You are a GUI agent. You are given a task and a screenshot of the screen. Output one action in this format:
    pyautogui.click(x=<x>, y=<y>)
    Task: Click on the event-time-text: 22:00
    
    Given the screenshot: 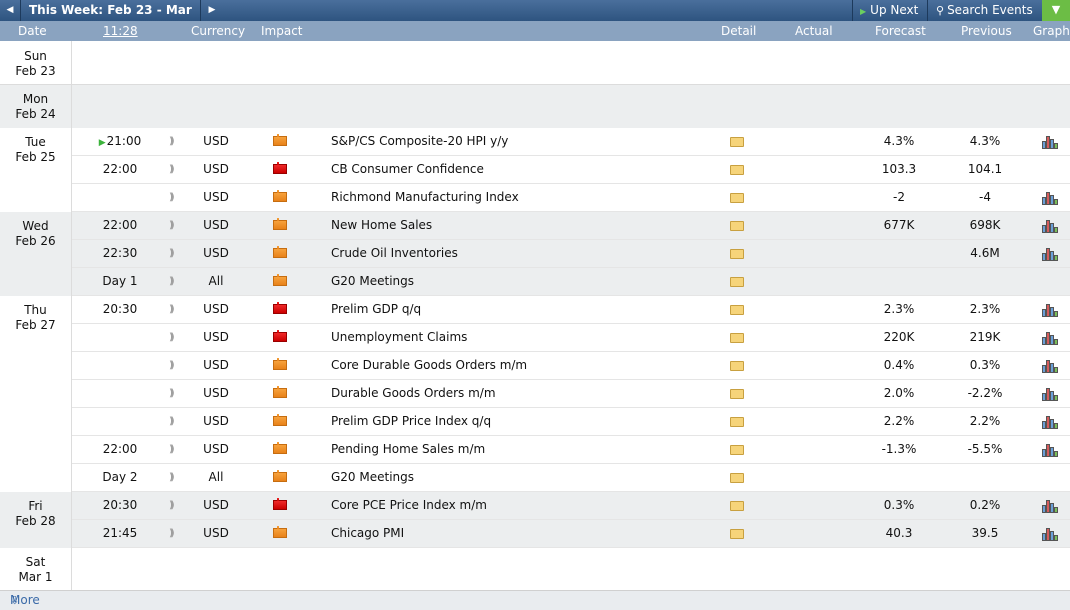 What is the action you would take?
    pyautogui.click(x=120, y=169)
    